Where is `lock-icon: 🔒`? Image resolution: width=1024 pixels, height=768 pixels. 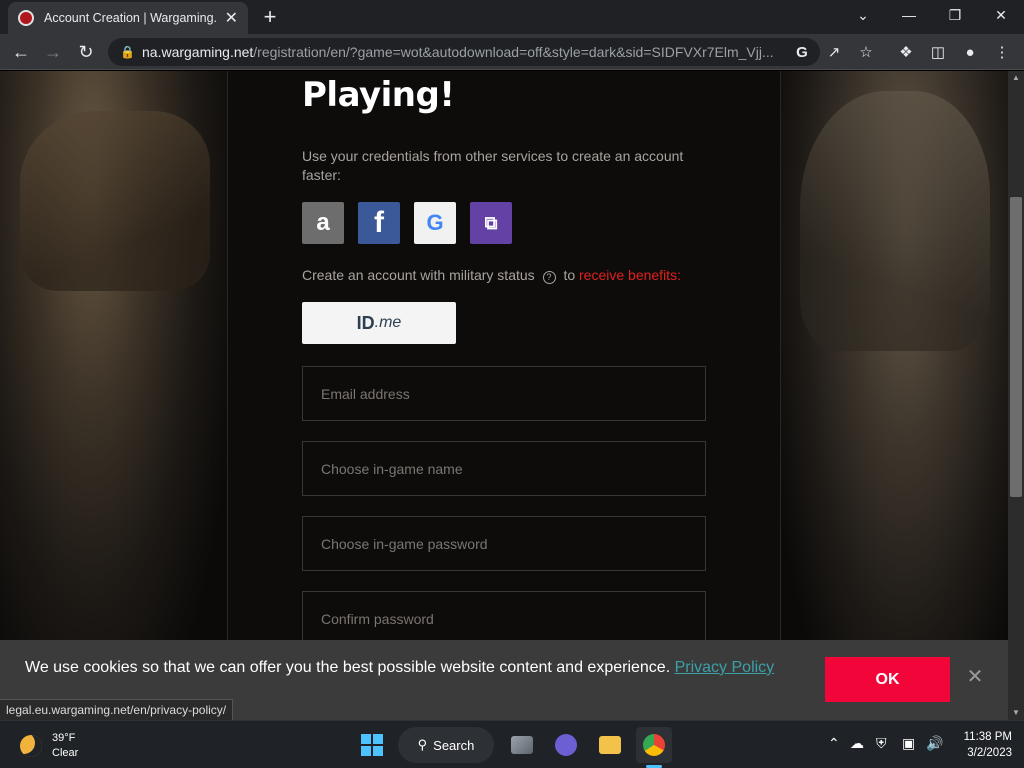 lock-icon: 🔒 is located at coordinates (127, 52).